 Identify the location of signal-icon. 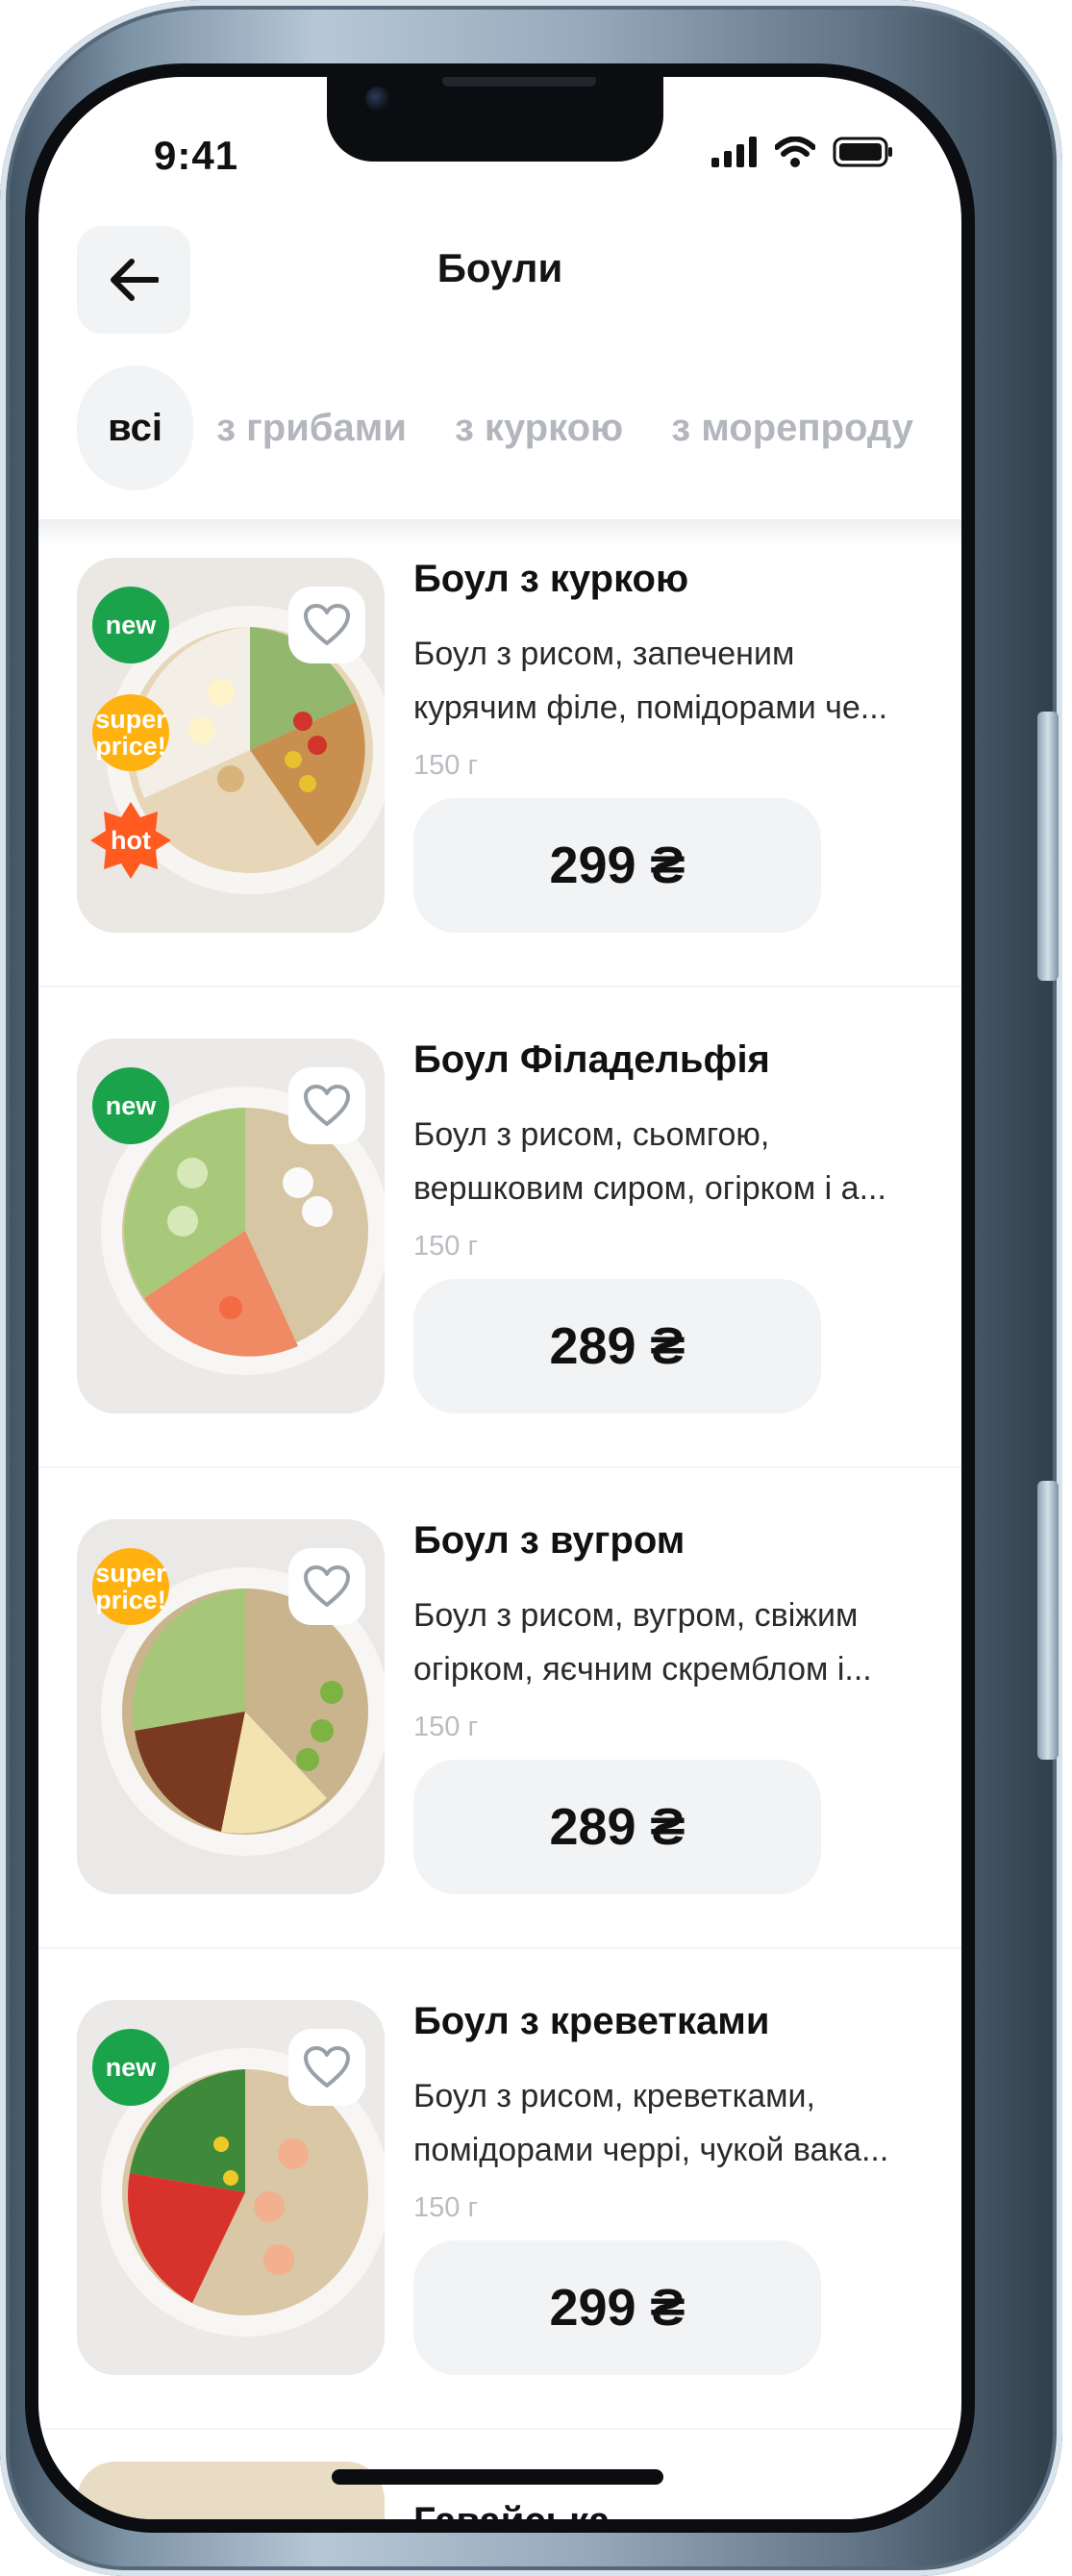
(734, 152).